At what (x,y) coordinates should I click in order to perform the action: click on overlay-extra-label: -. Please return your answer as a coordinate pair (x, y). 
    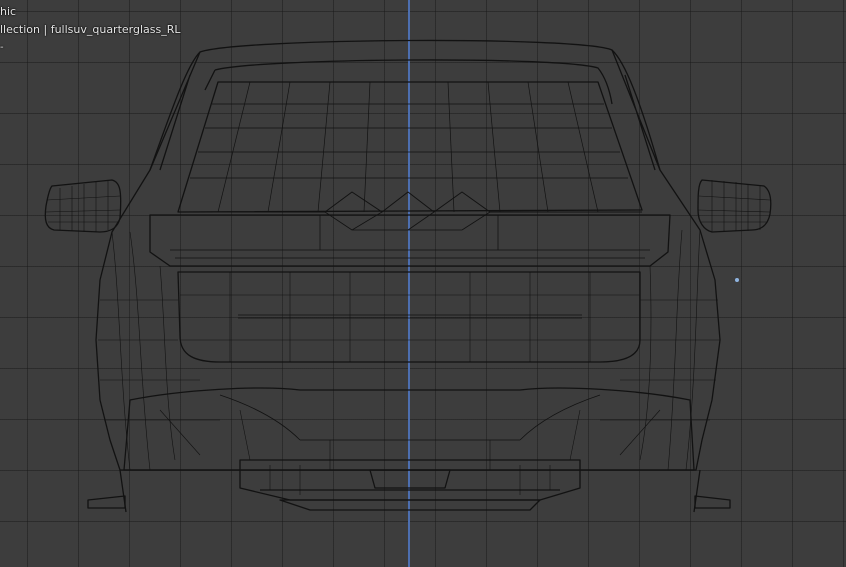
    Looking at the image, I should click on (2, 47).